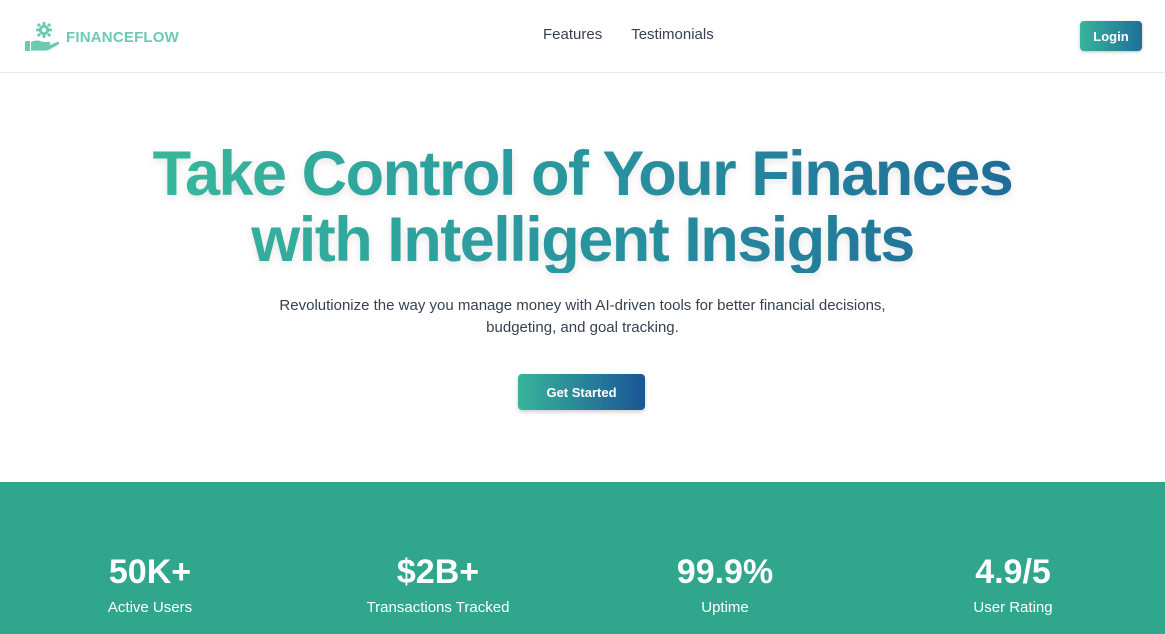 This screenshot has width=1165, height=634. Describe the element at coordinates (582, 174) in the screenshot. I see `hero-title-line-1: Take Control of Your Finances` at that location.